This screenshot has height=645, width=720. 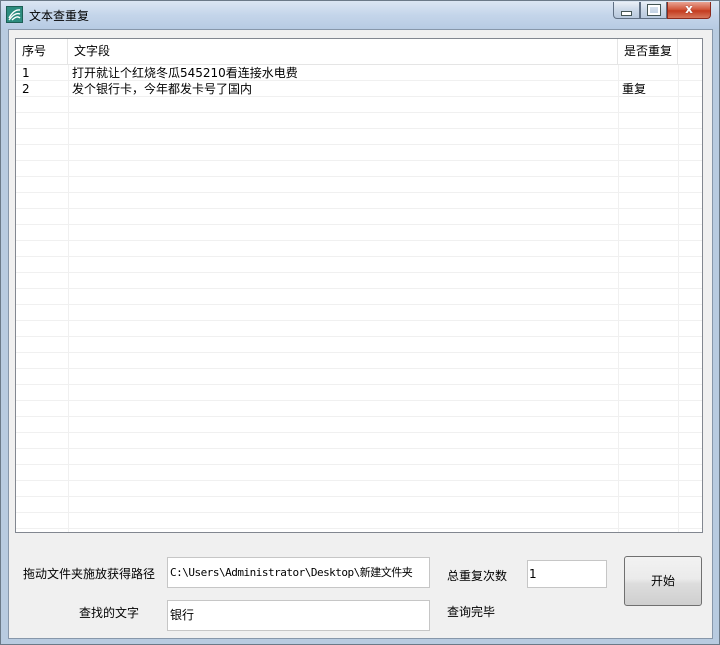 What do you see at coordinates (59, 16) in the screenshot?
I see `window-title: 文本查重复` at bounding box center [59, 16].